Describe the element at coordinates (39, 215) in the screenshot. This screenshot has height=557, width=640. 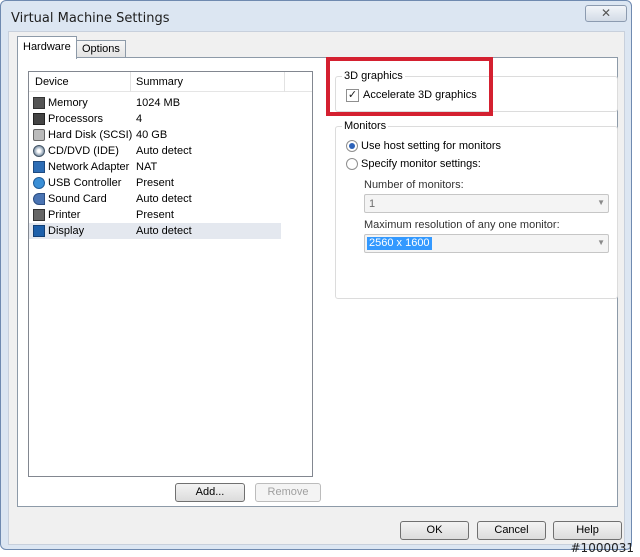
I see `printer-icon` at that location.